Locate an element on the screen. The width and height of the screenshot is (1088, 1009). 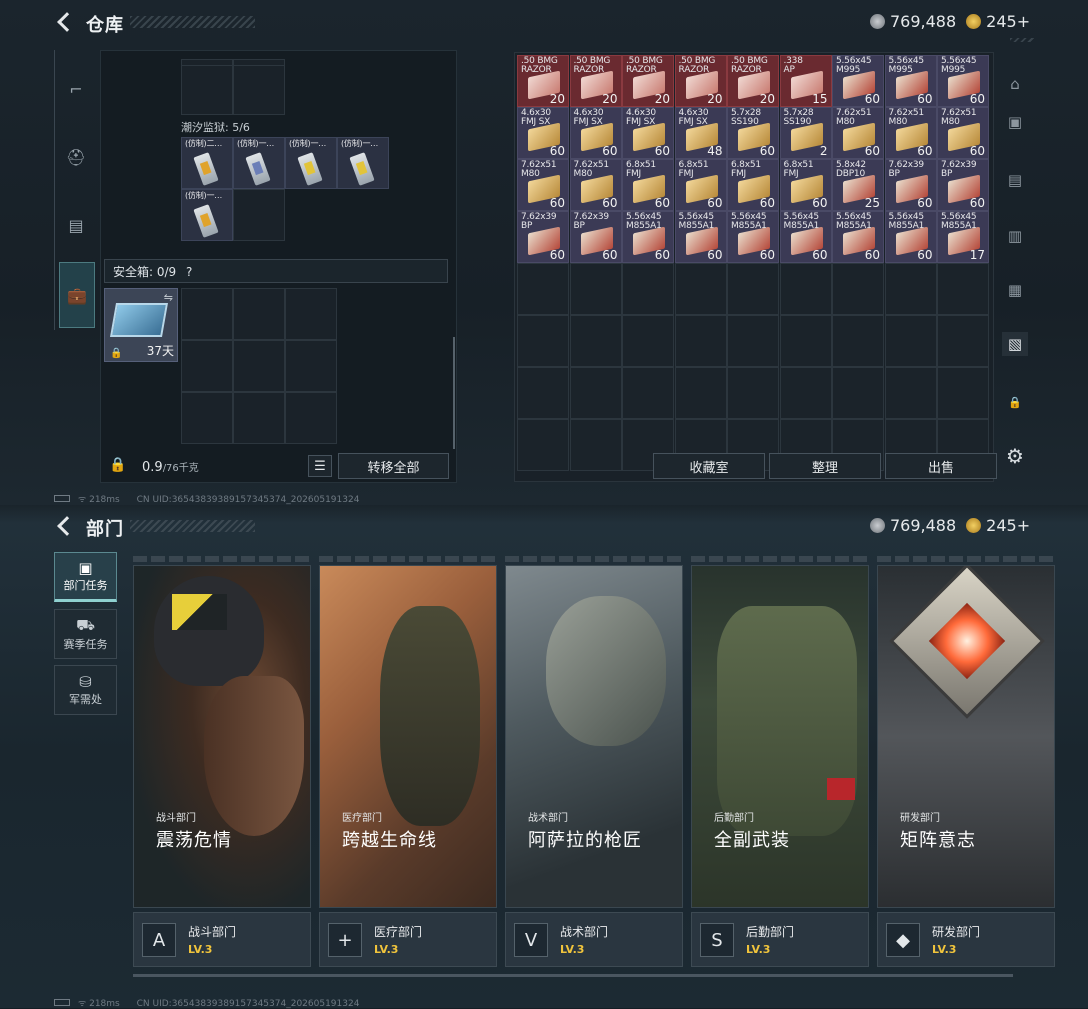
help-icon: ? is located at coordinates (189, 272).